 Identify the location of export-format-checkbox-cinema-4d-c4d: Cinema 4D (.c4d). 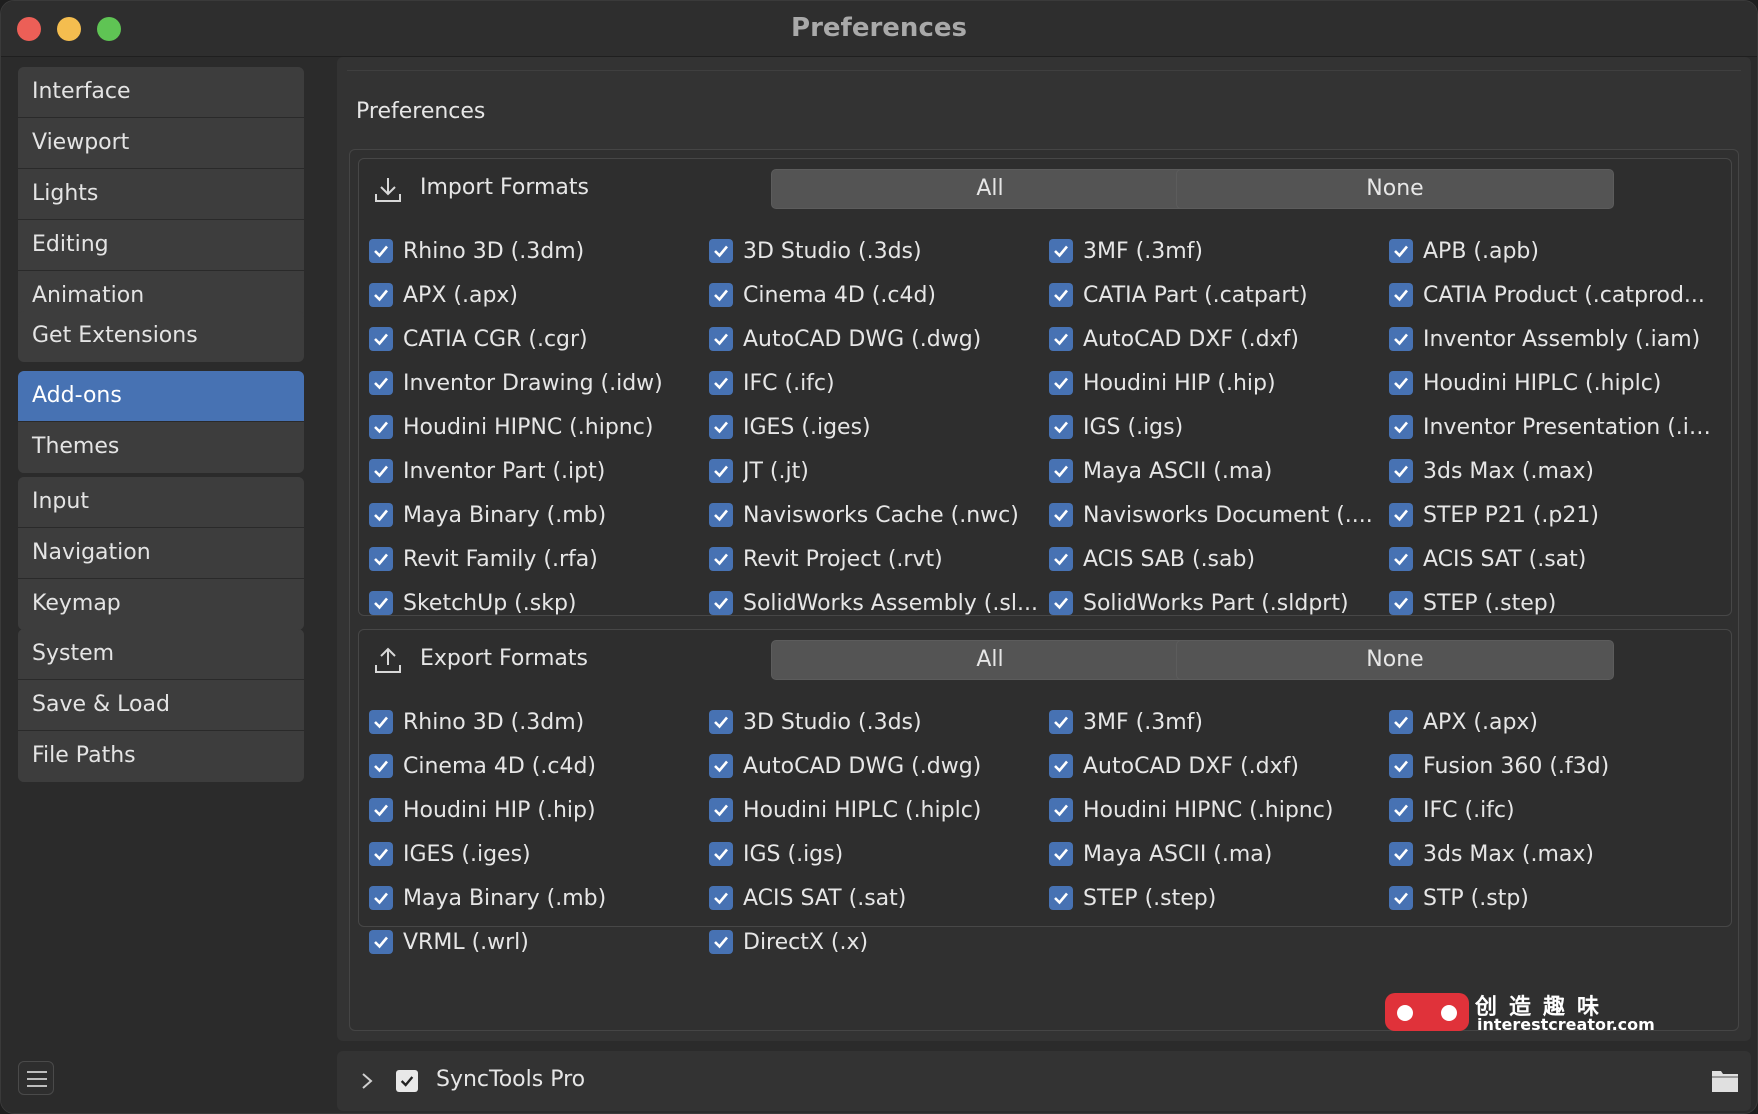
(537, 766).